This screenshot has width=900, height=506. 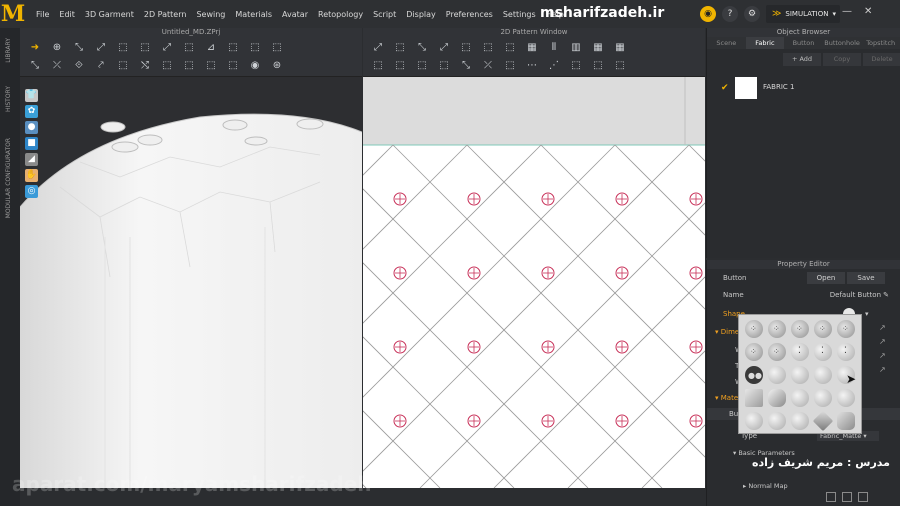 What do you see at coordinates (253, 14) in the screenshot?
I see `menu-materials: Materials` at bounding box center [253, 14].